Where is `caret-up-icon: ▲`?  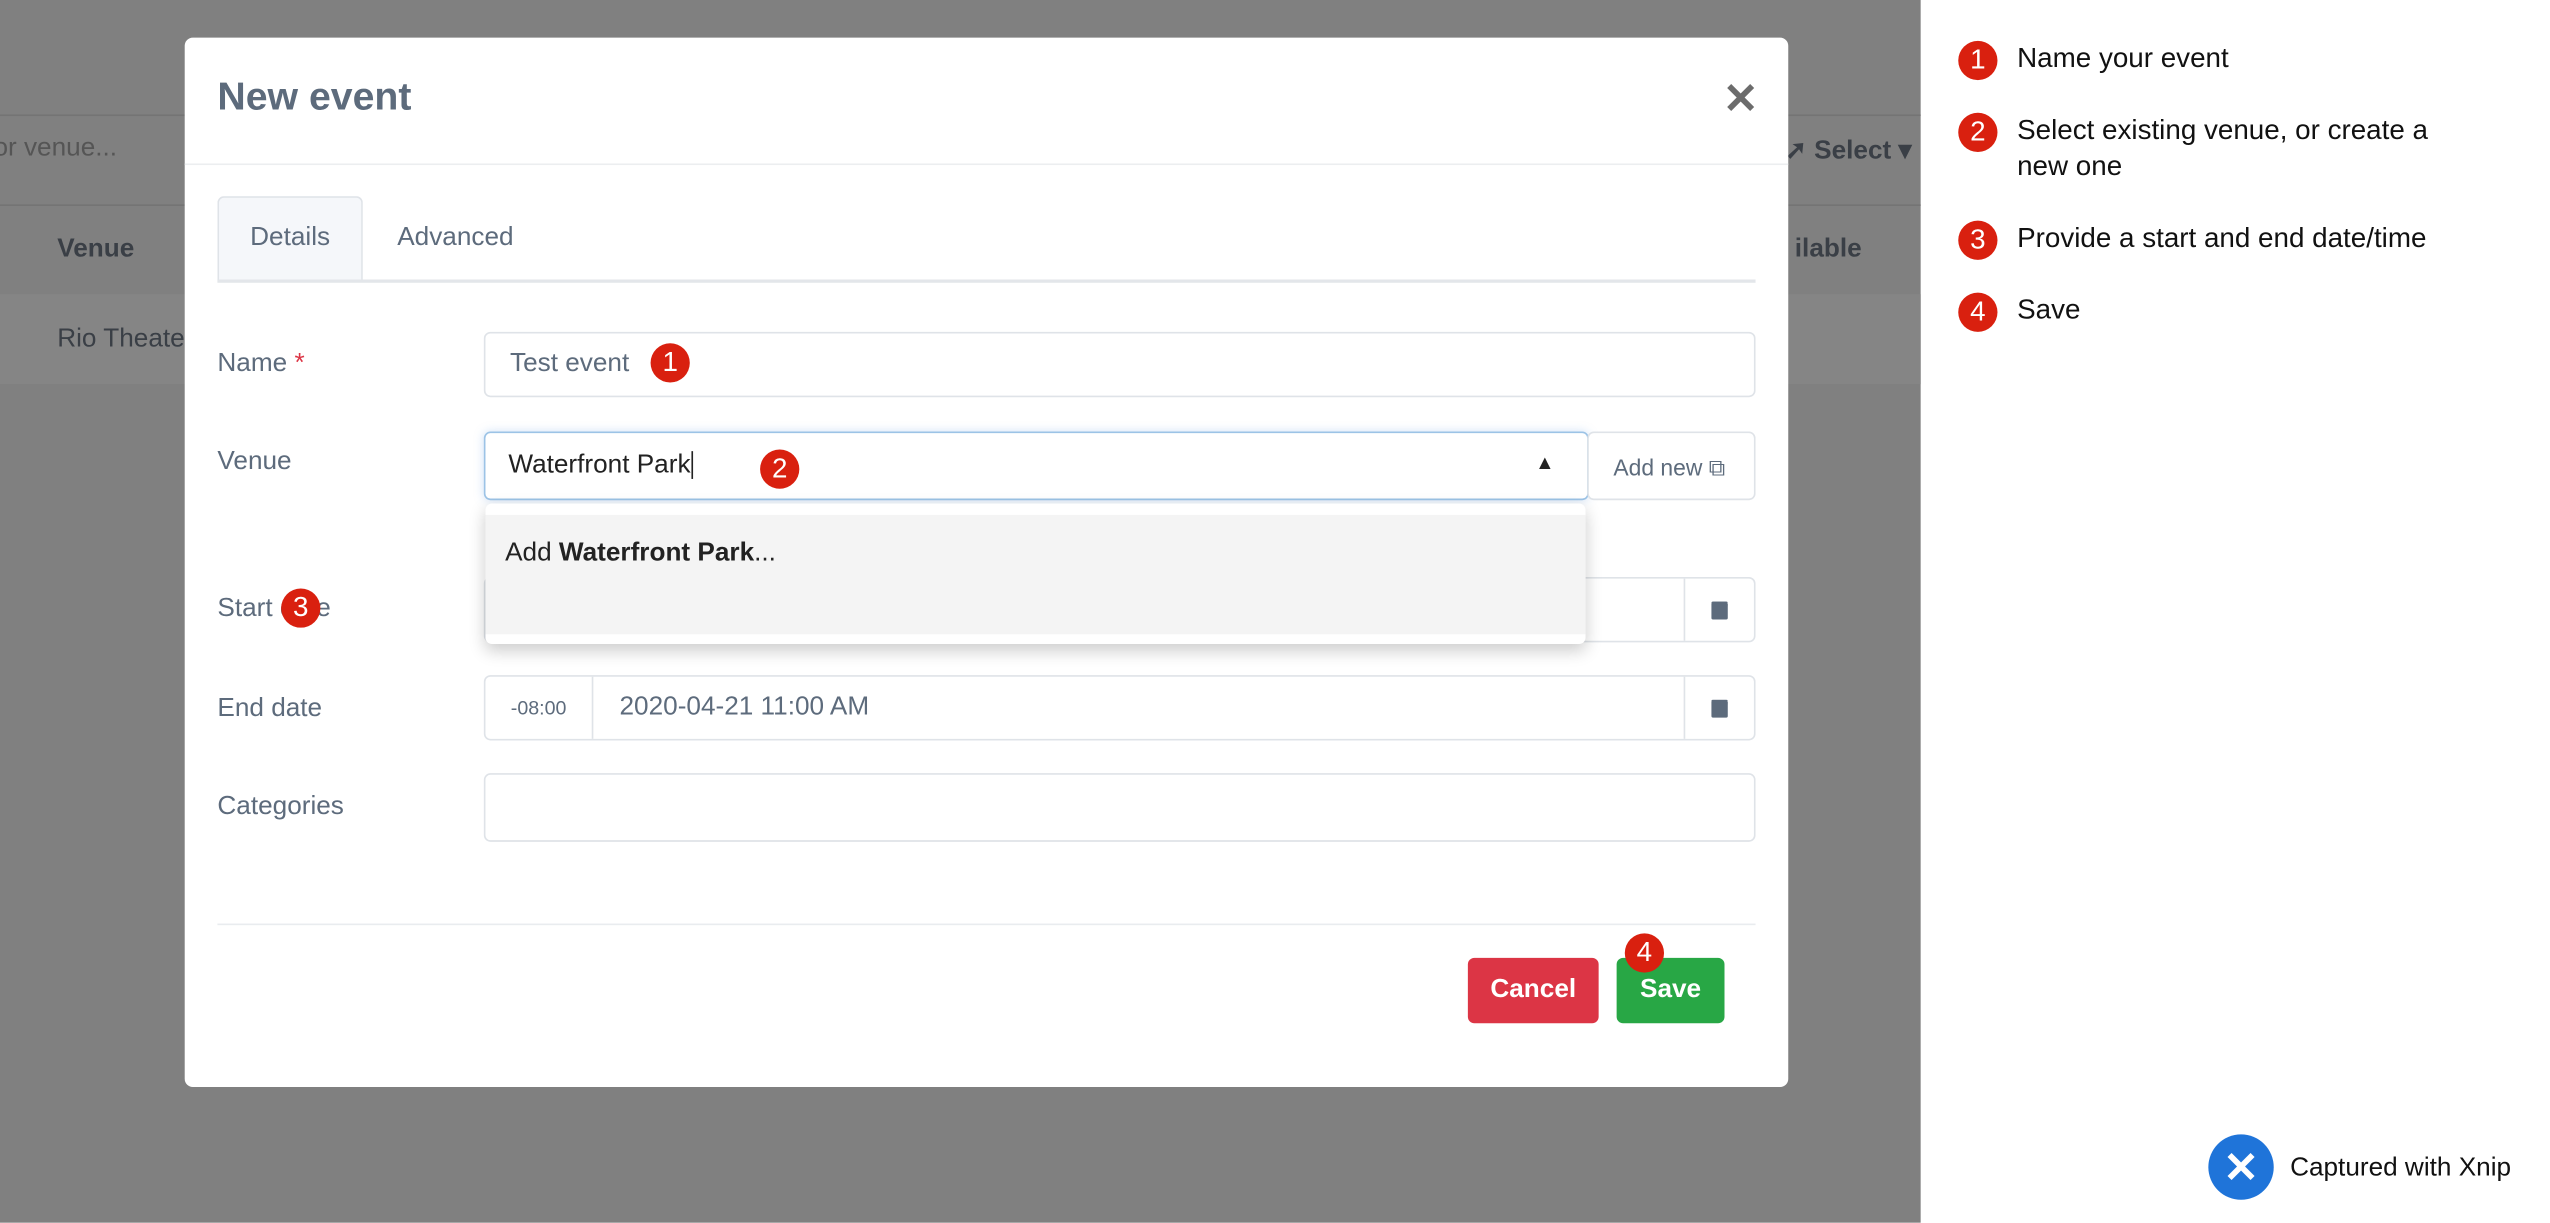
caret-up-icon: ▲ is located at coordinates (1544, 462).